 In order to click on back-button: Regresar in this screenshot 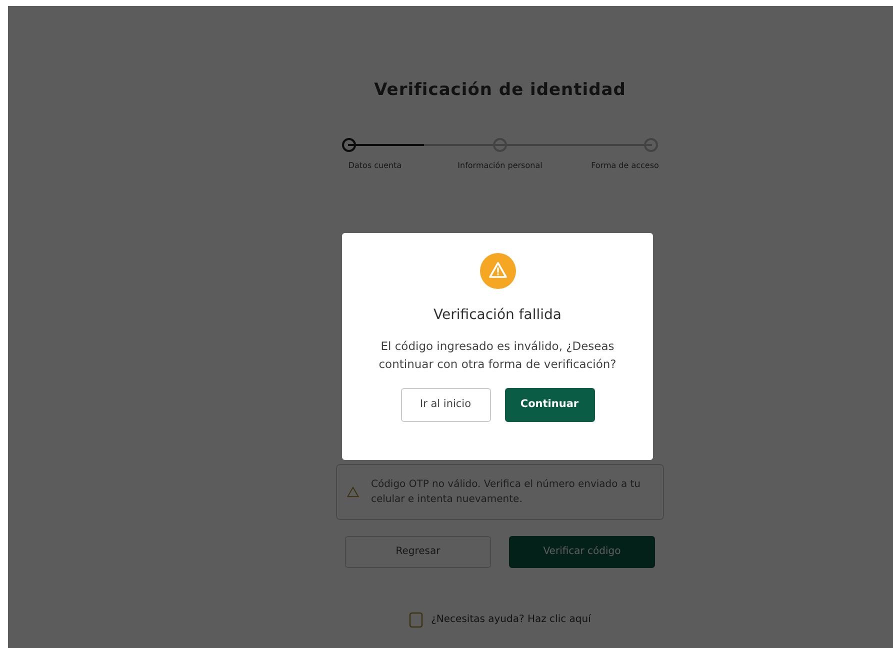, I will do `click(418, 552)`.